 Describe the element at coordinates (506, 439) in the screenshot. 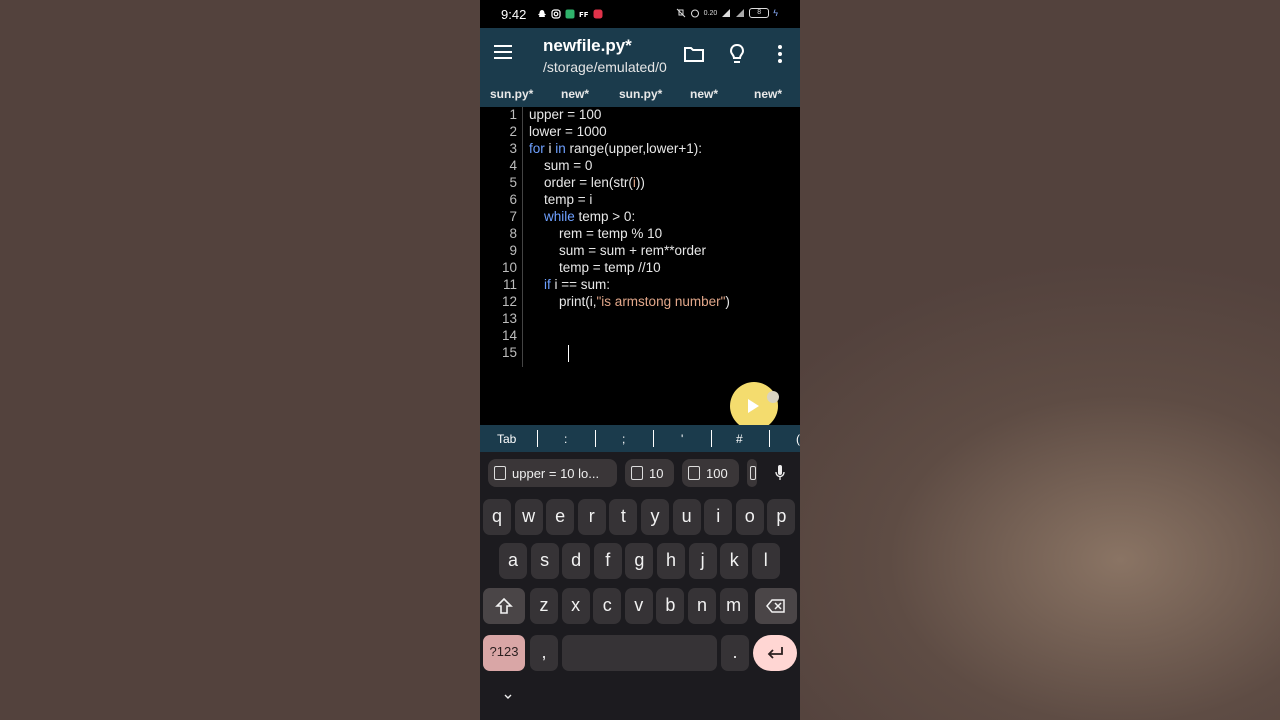

I see `symbol-tab: Tab` at that location.